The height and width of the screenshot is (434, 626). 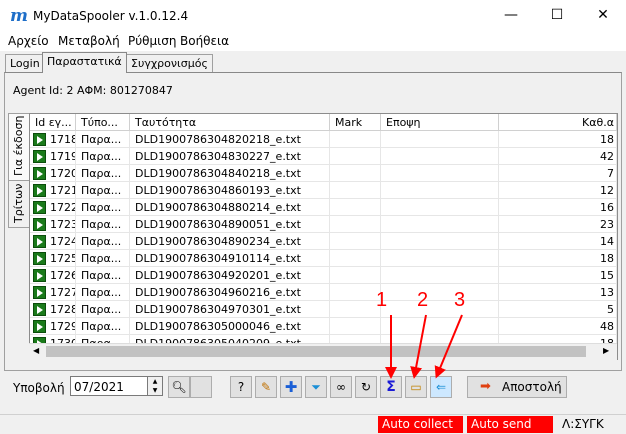 What do you see at coordinates (53, 275) in the screenshot?
I see `cell-id: 1726` at bounding box center [53, 275].